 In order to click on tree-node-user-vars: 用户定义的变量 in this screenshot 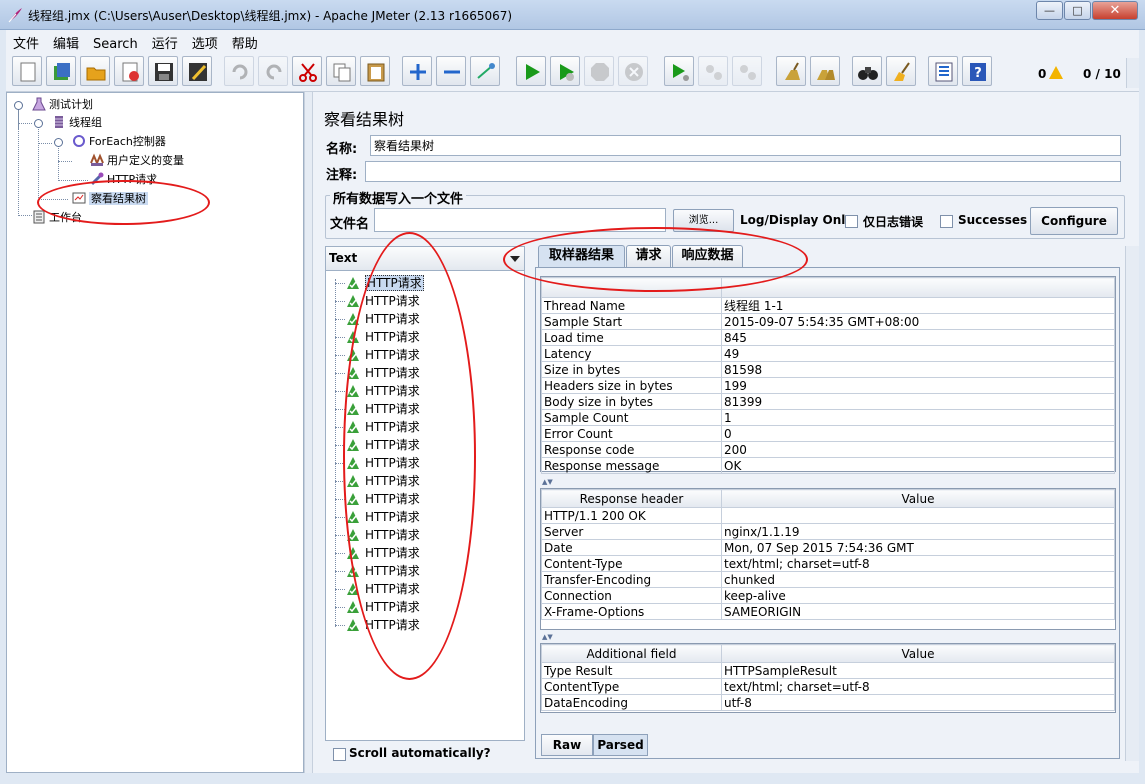, I will do `click(137, 160)`.